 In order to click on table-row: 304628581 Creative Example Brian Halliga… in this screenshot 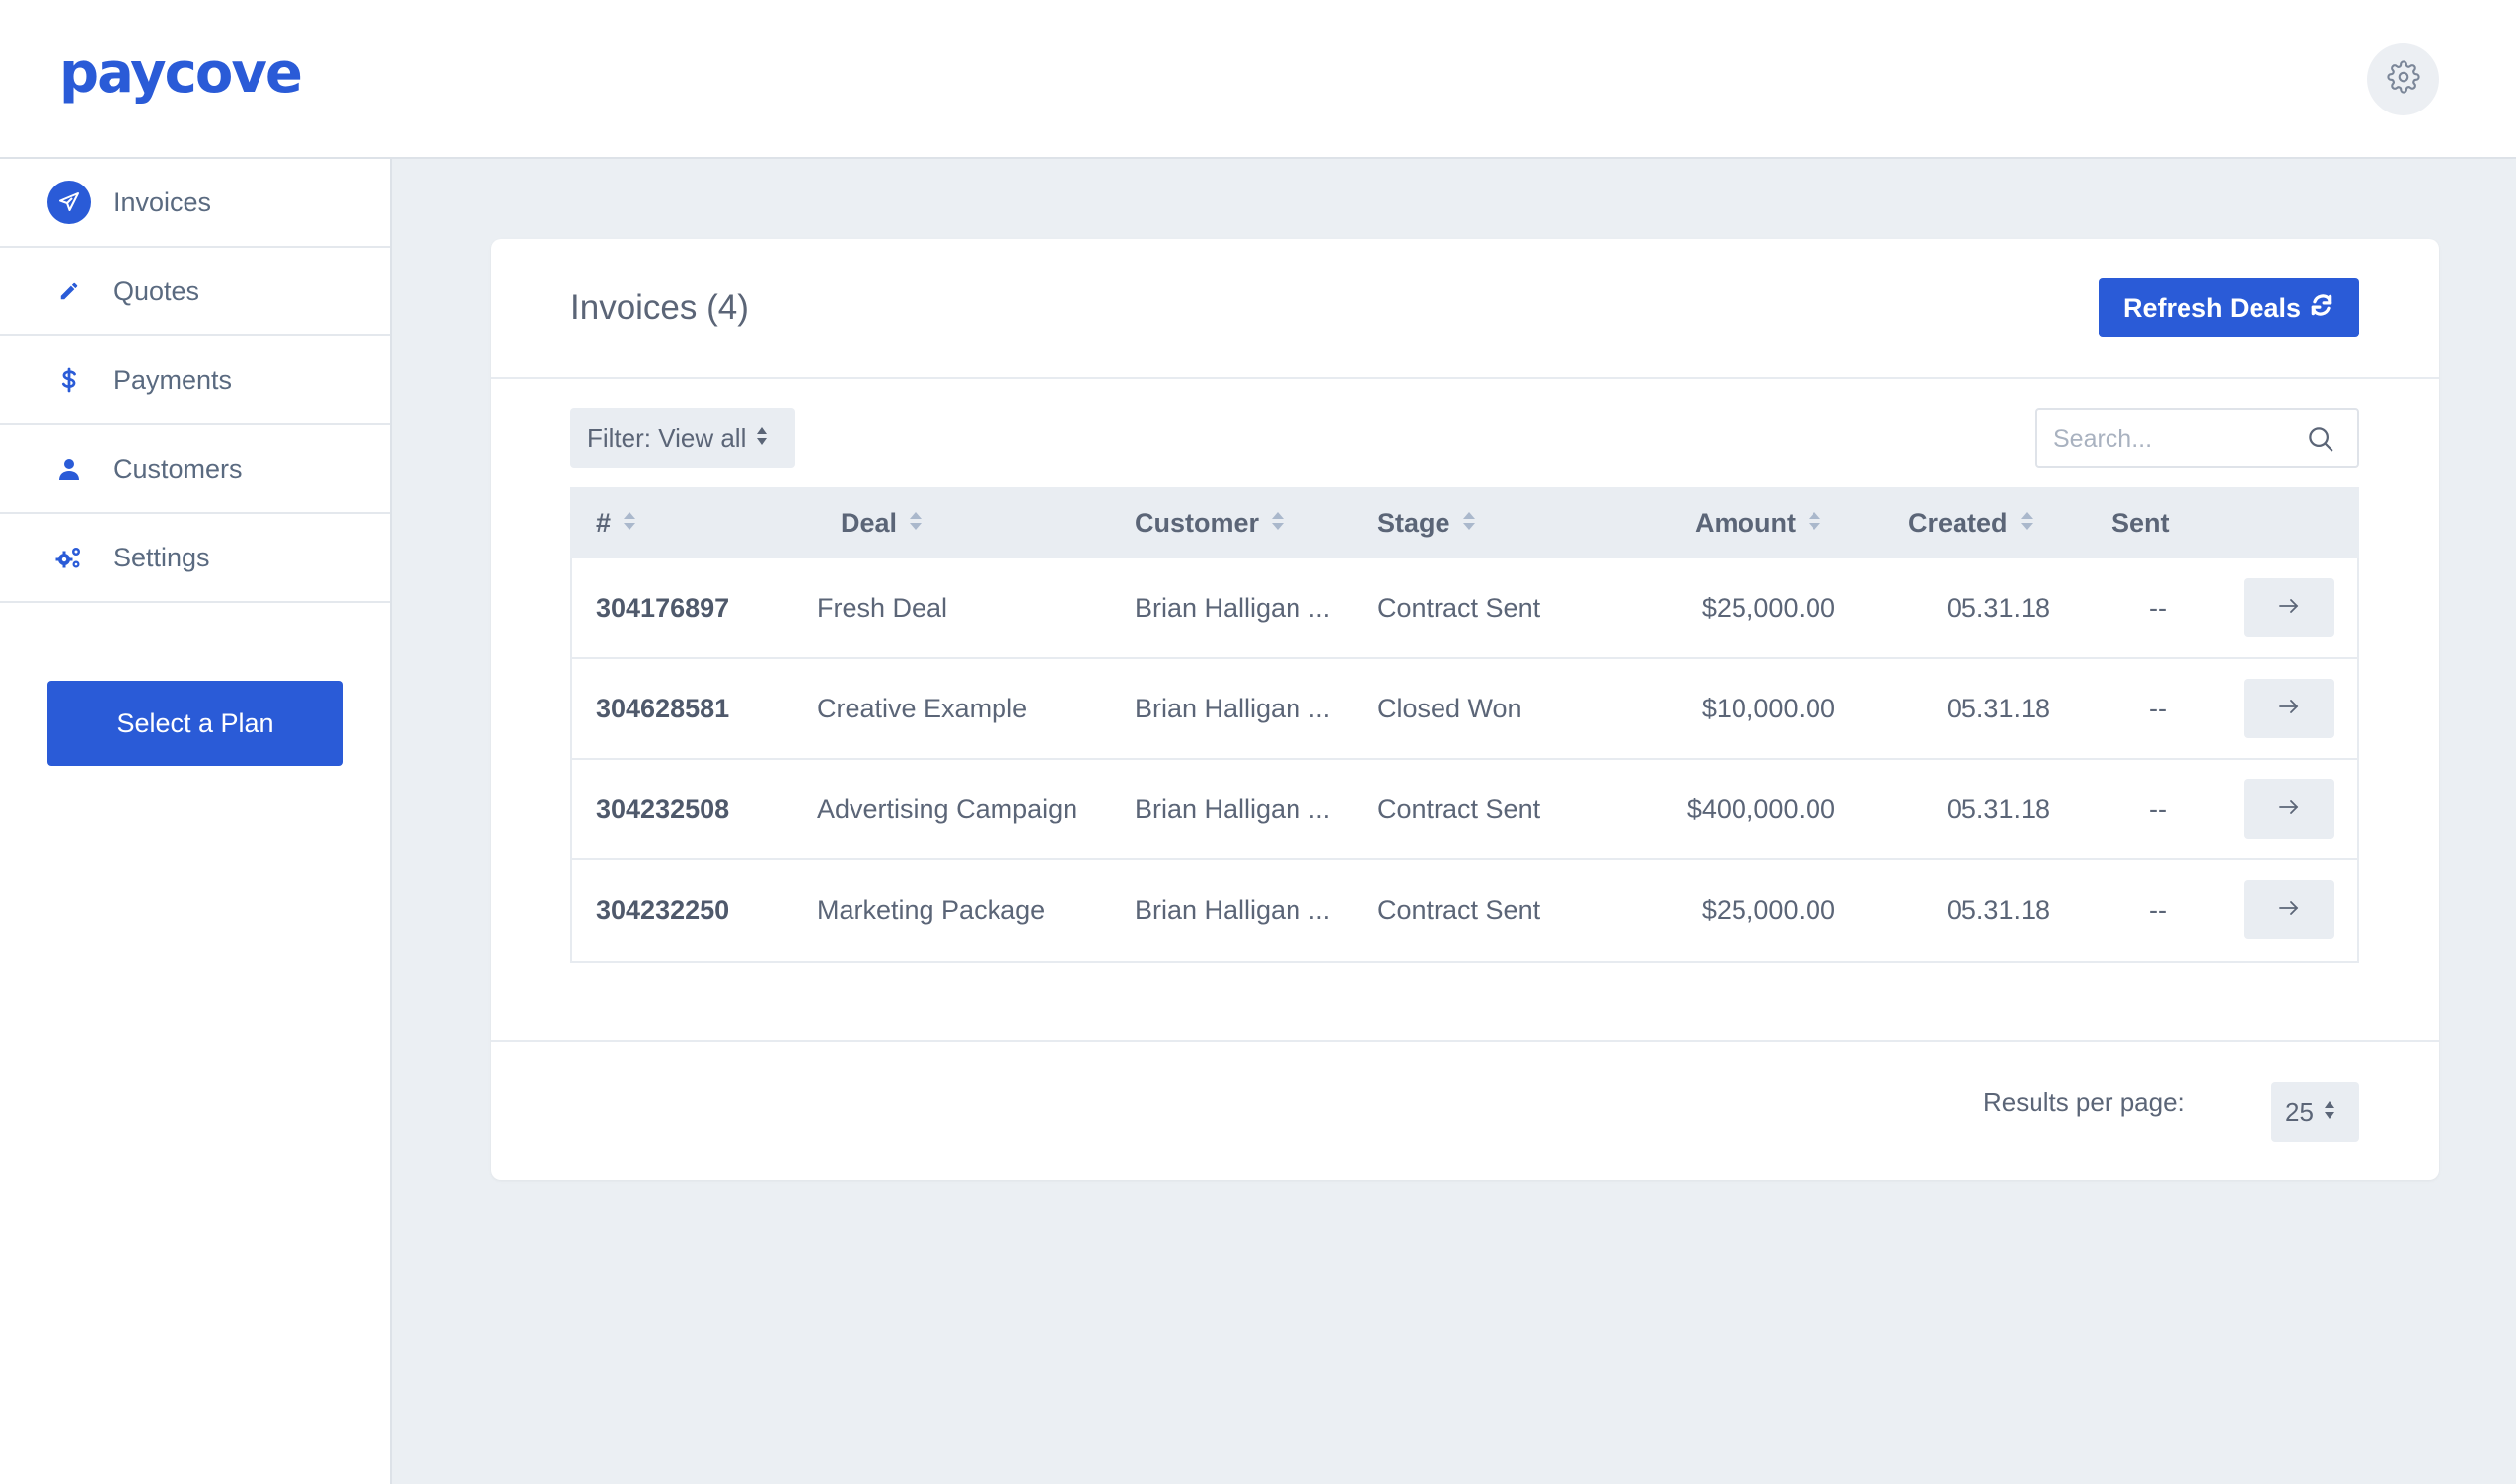, I will do `click(1465, 709)`.